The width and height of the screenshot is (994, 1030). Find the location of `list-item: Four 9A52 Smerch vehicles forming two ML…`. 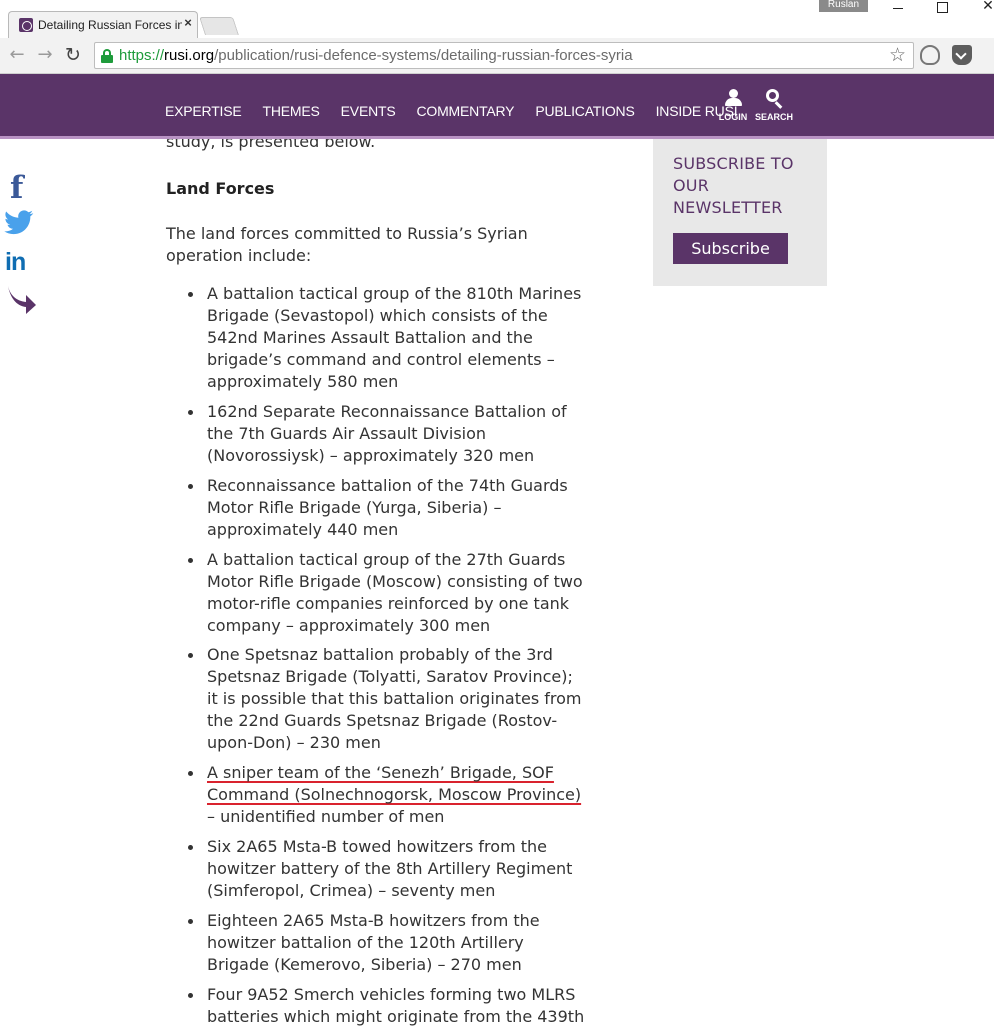

list-item: Four 9A52 Smerch vehicles forming two ML… is located at coordinates (376, 1006).